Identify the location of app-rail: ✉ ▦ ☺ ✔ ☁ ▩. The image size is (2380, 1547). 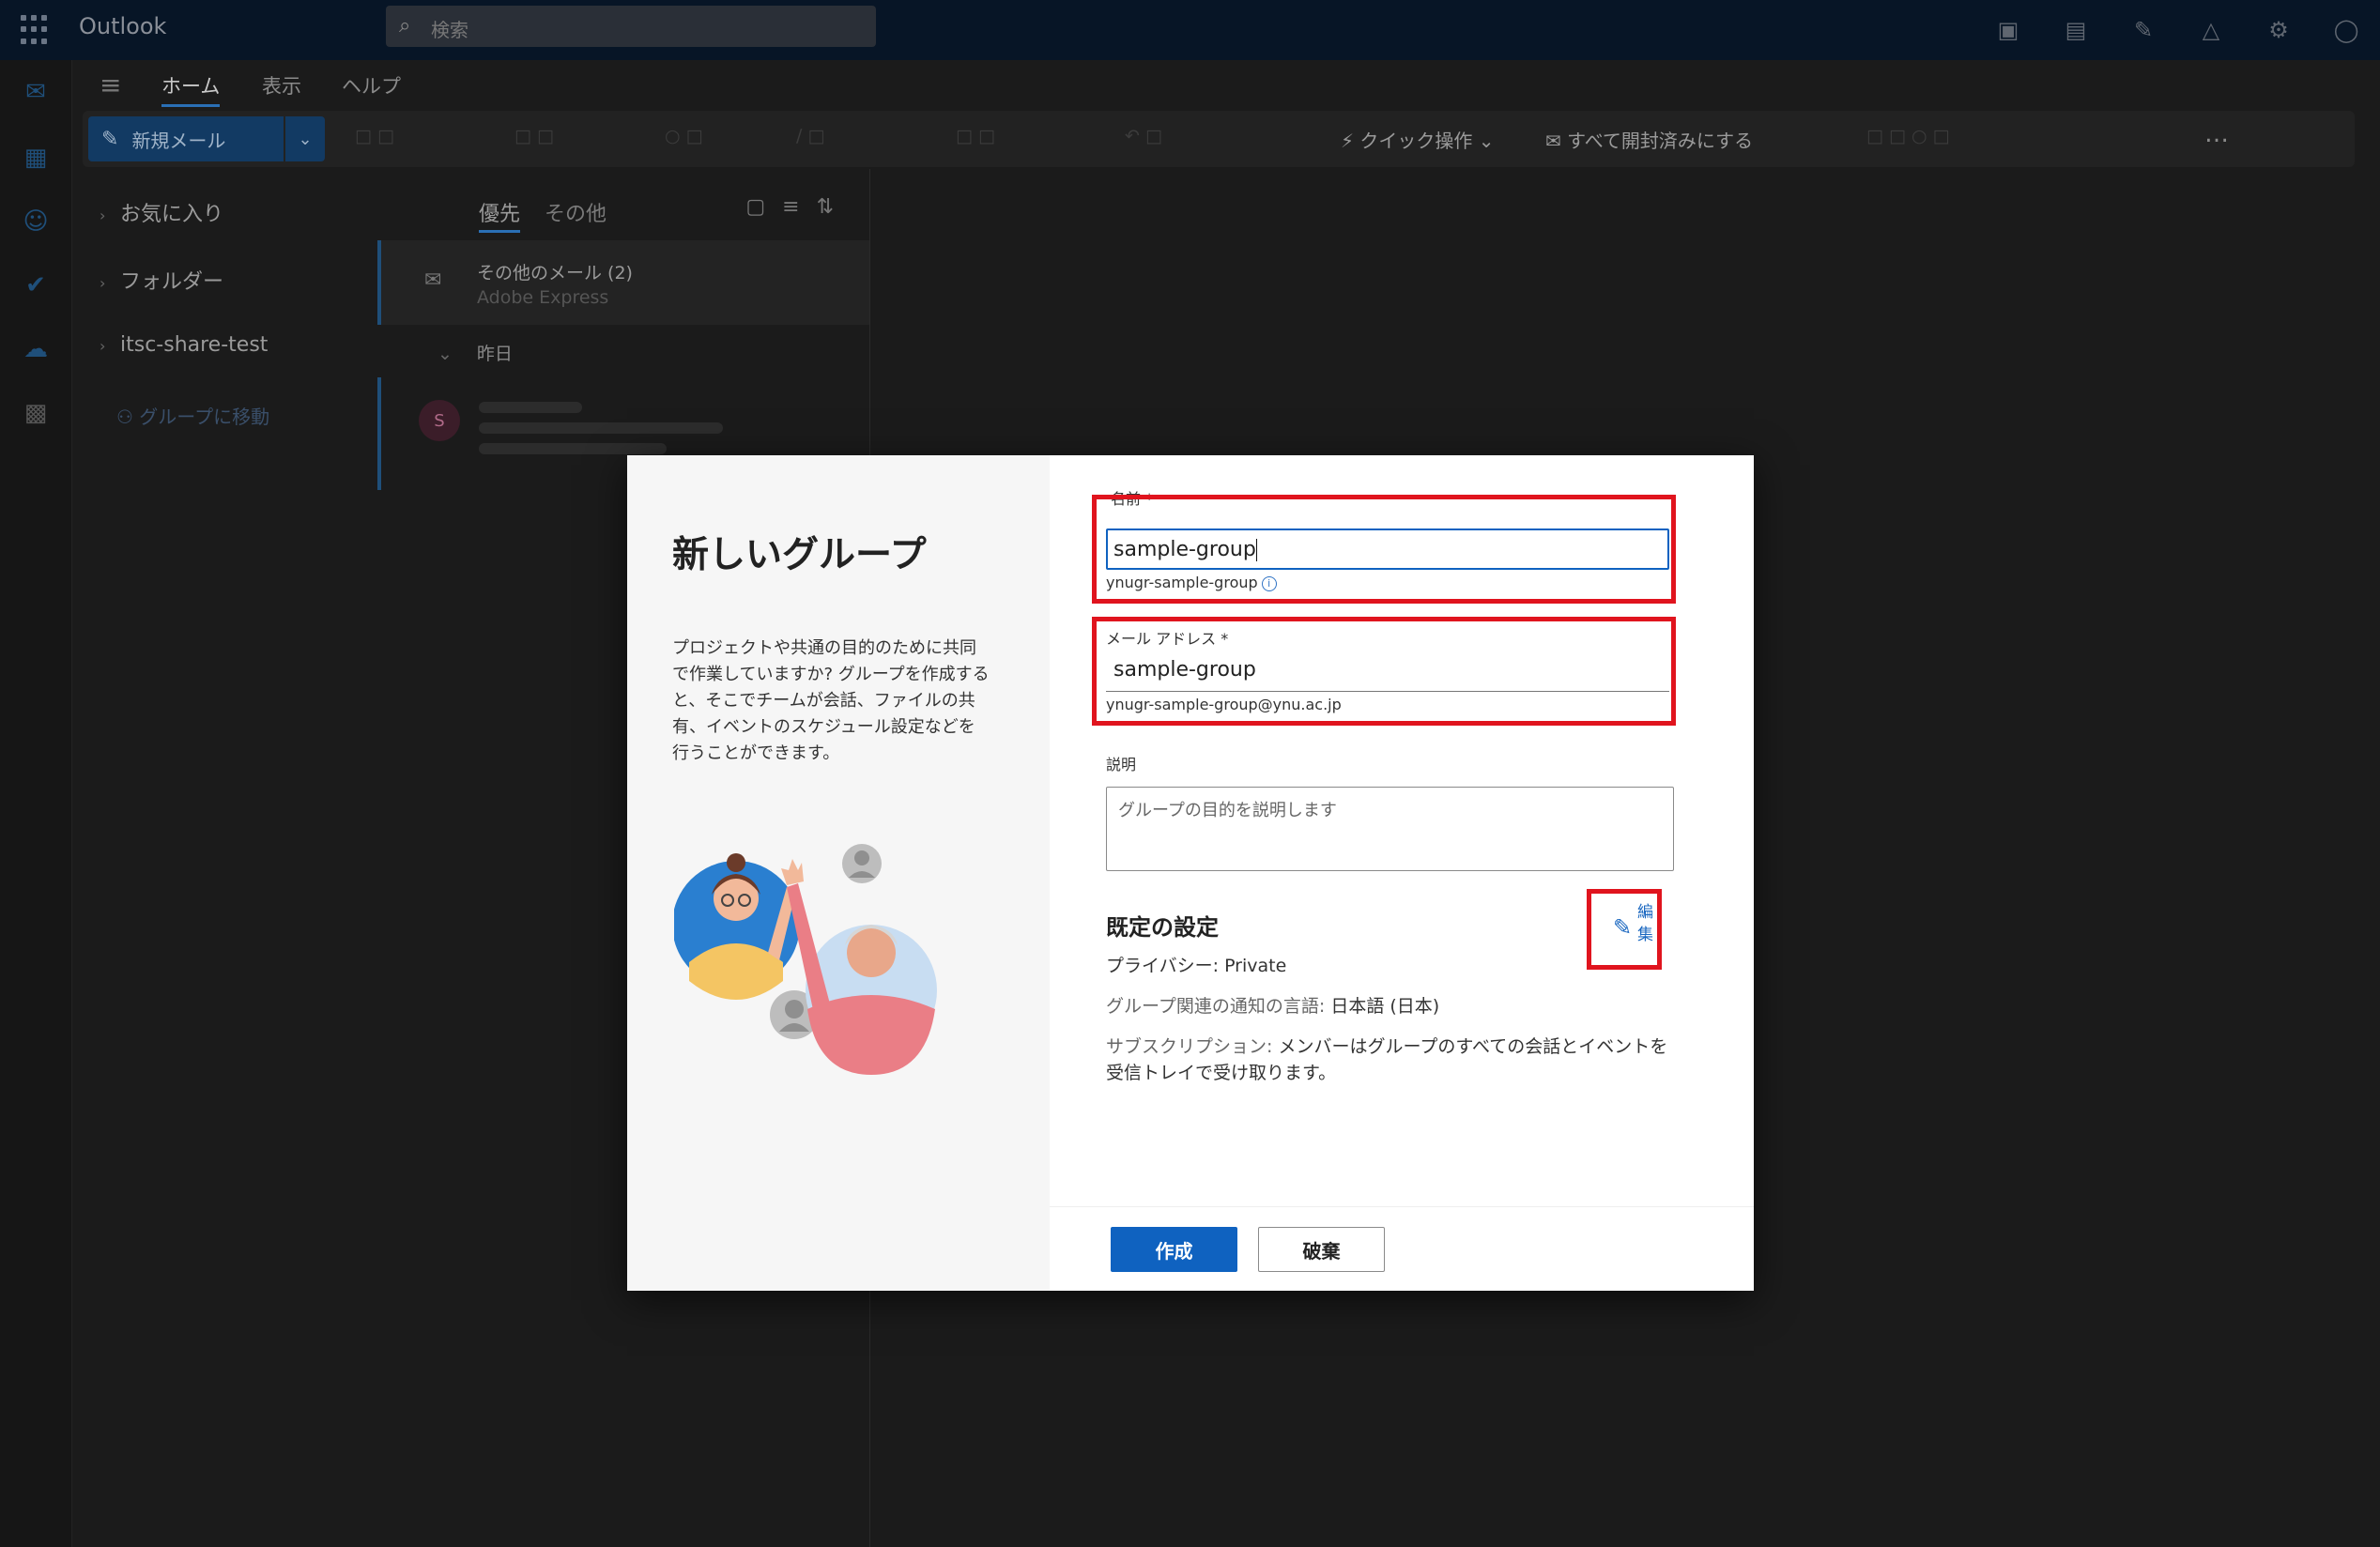
(36, 803).